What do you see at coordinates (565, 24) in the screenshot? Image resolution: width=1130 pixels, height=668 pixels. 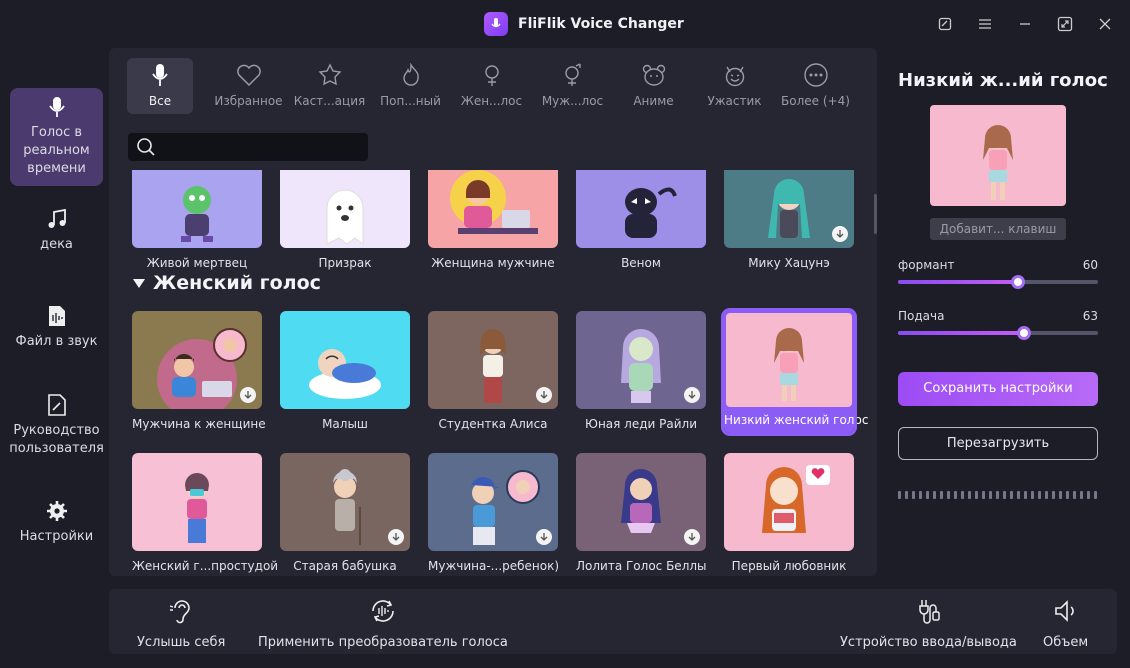 I see `title-bar: FliFlik Voice Changer` at bounding box center [565, 24].